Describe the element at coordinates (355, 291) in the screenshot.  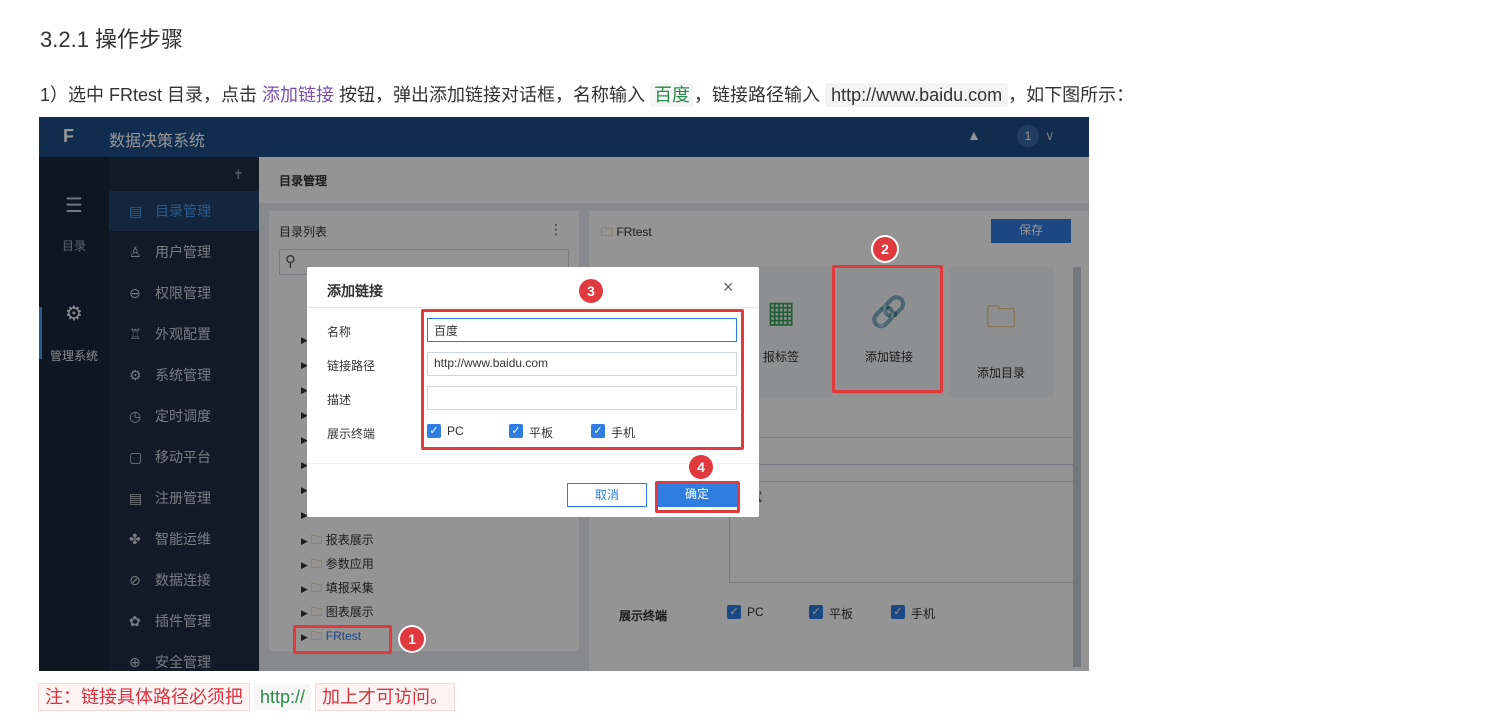
I see `dialog-title: 添加链接` at that location.